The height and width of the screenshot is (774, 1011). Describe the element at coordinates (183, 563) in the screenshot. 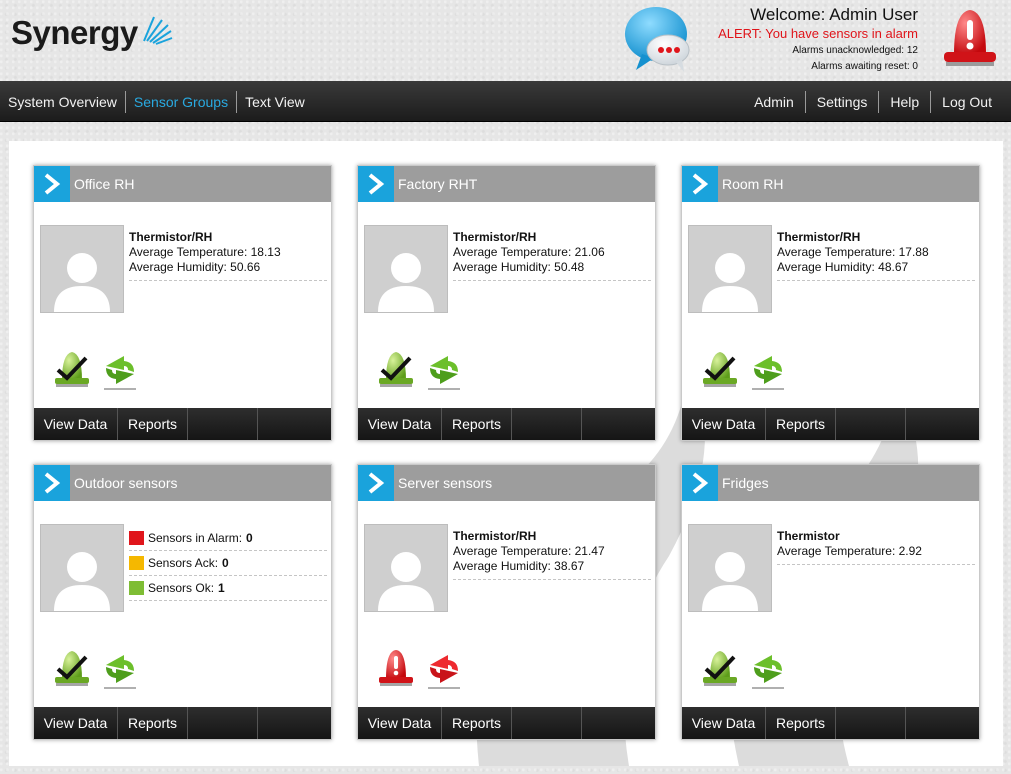

I see `status-label: Sensors Ack:` at that location.